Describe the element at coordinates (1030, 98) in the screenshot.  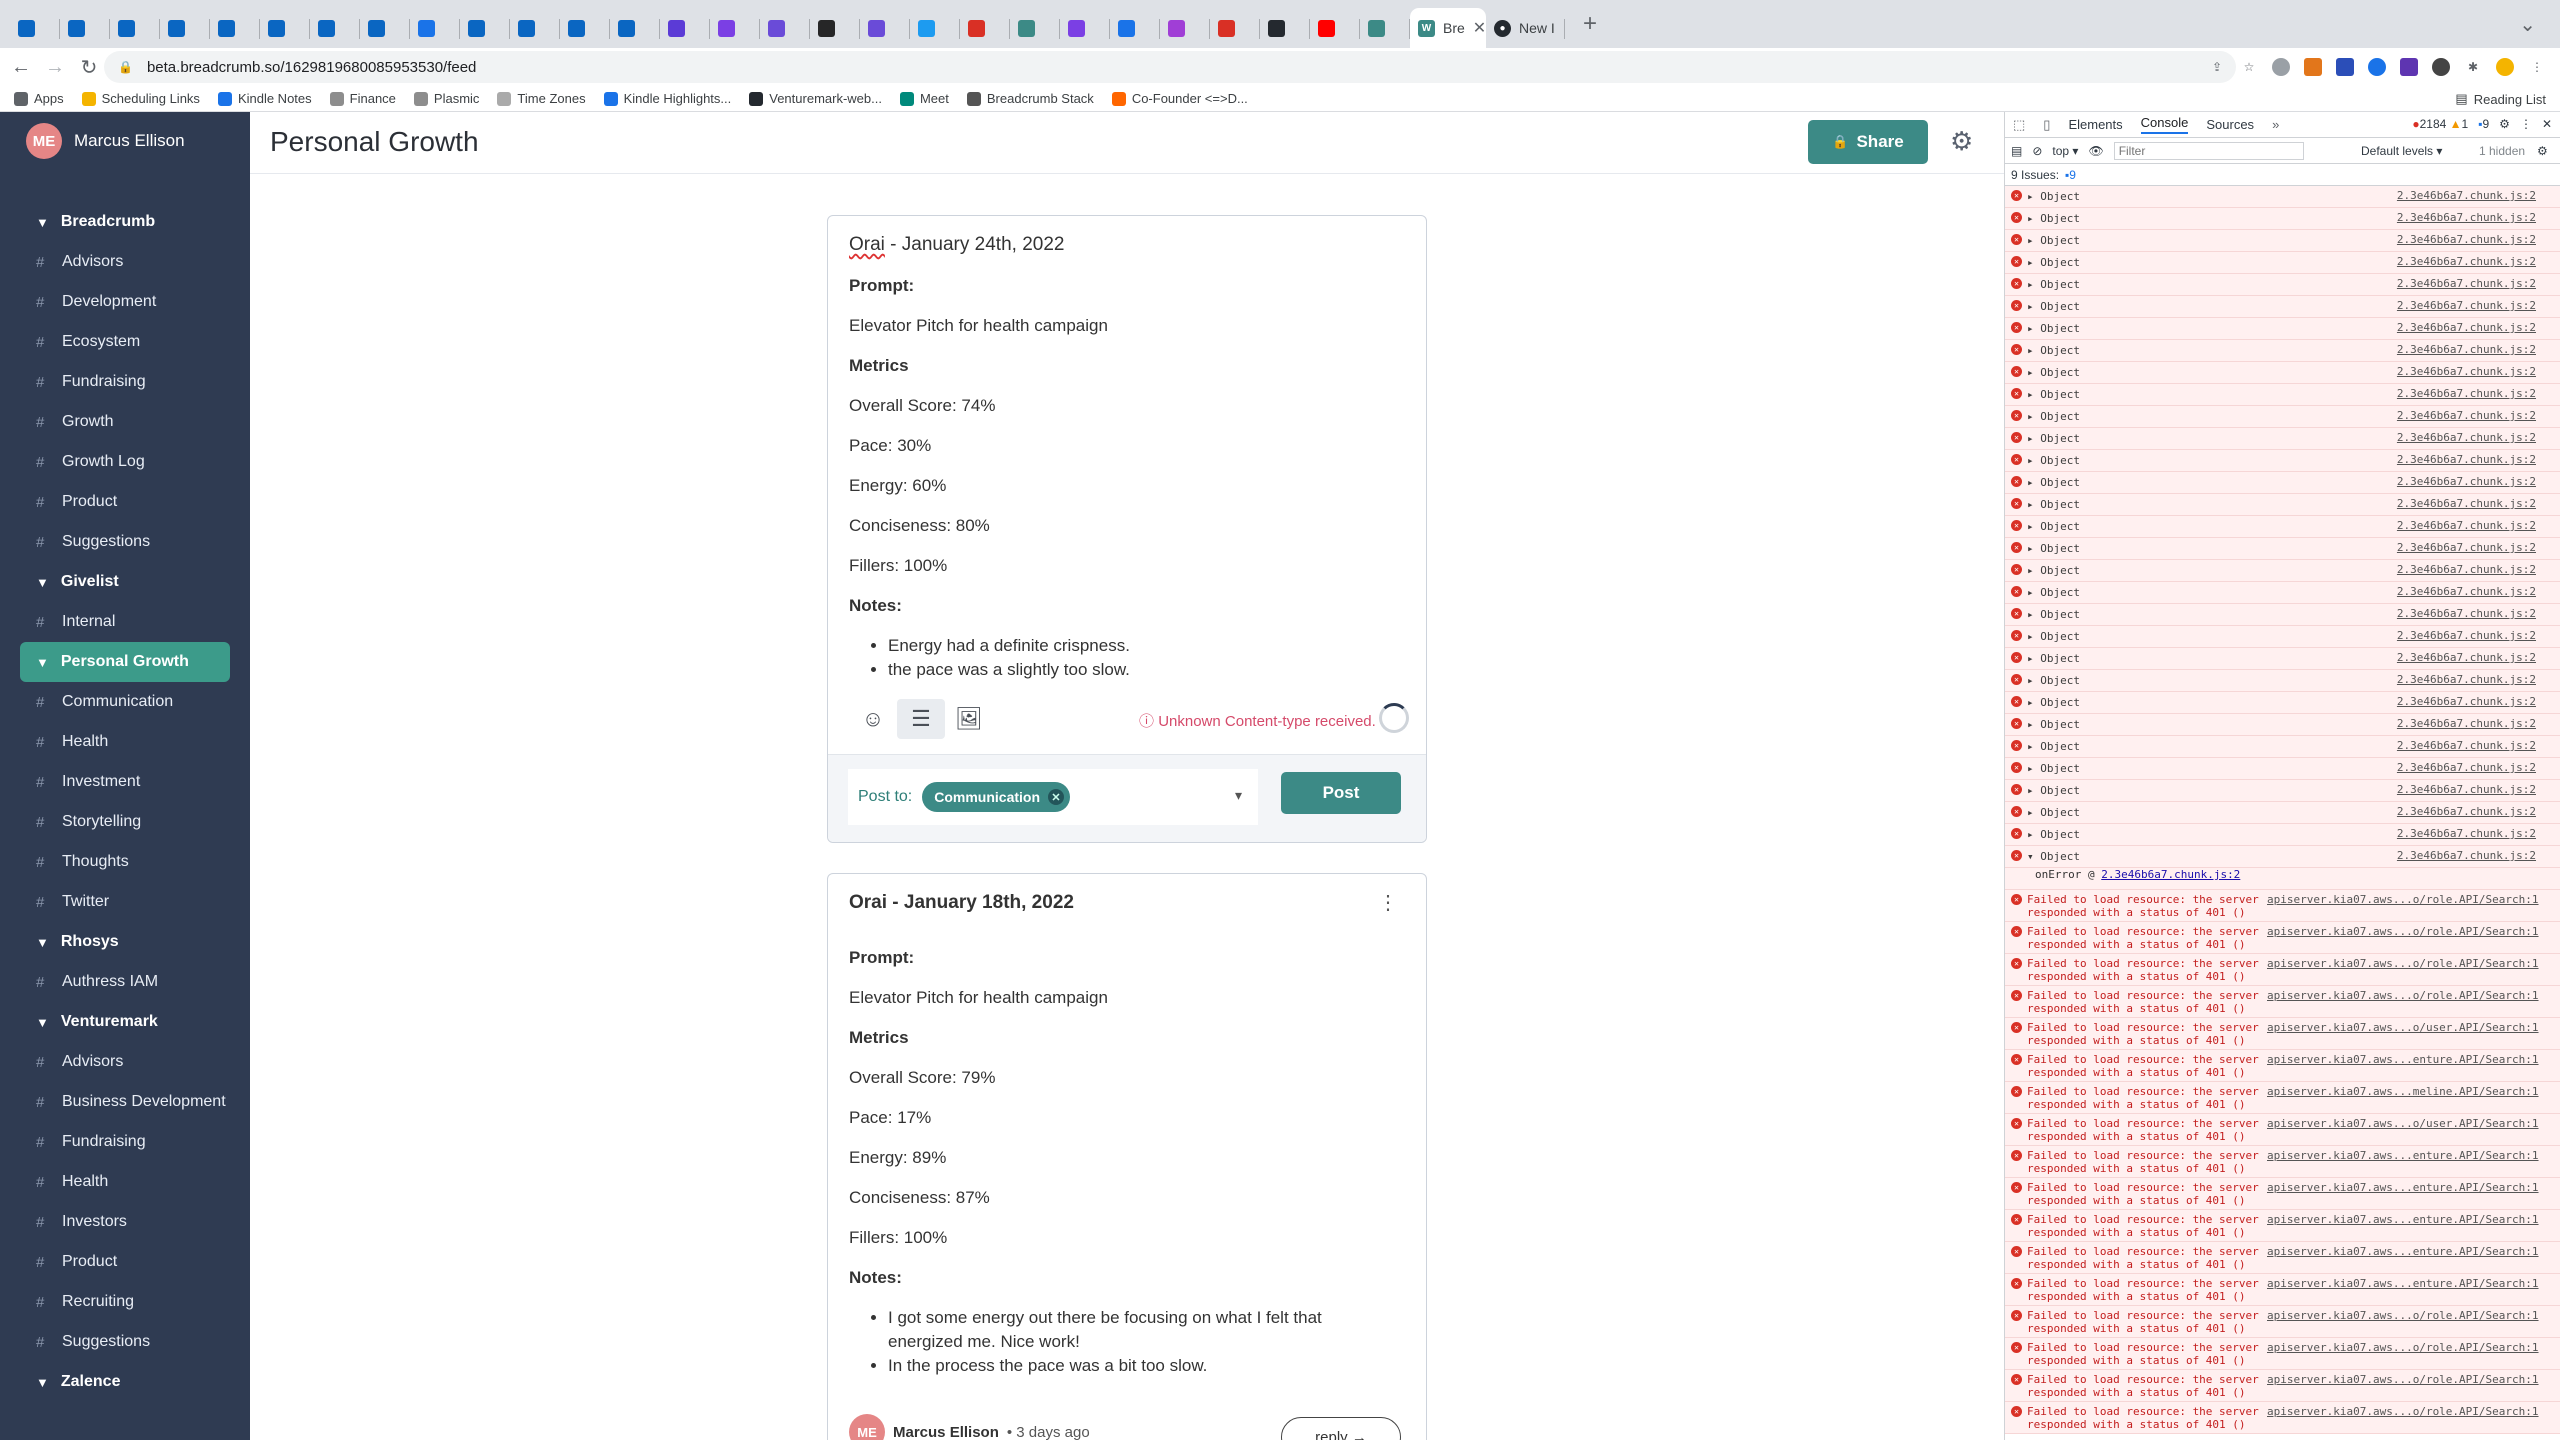
I see `bookmark-item: Breadcrumb Stack` at that location.